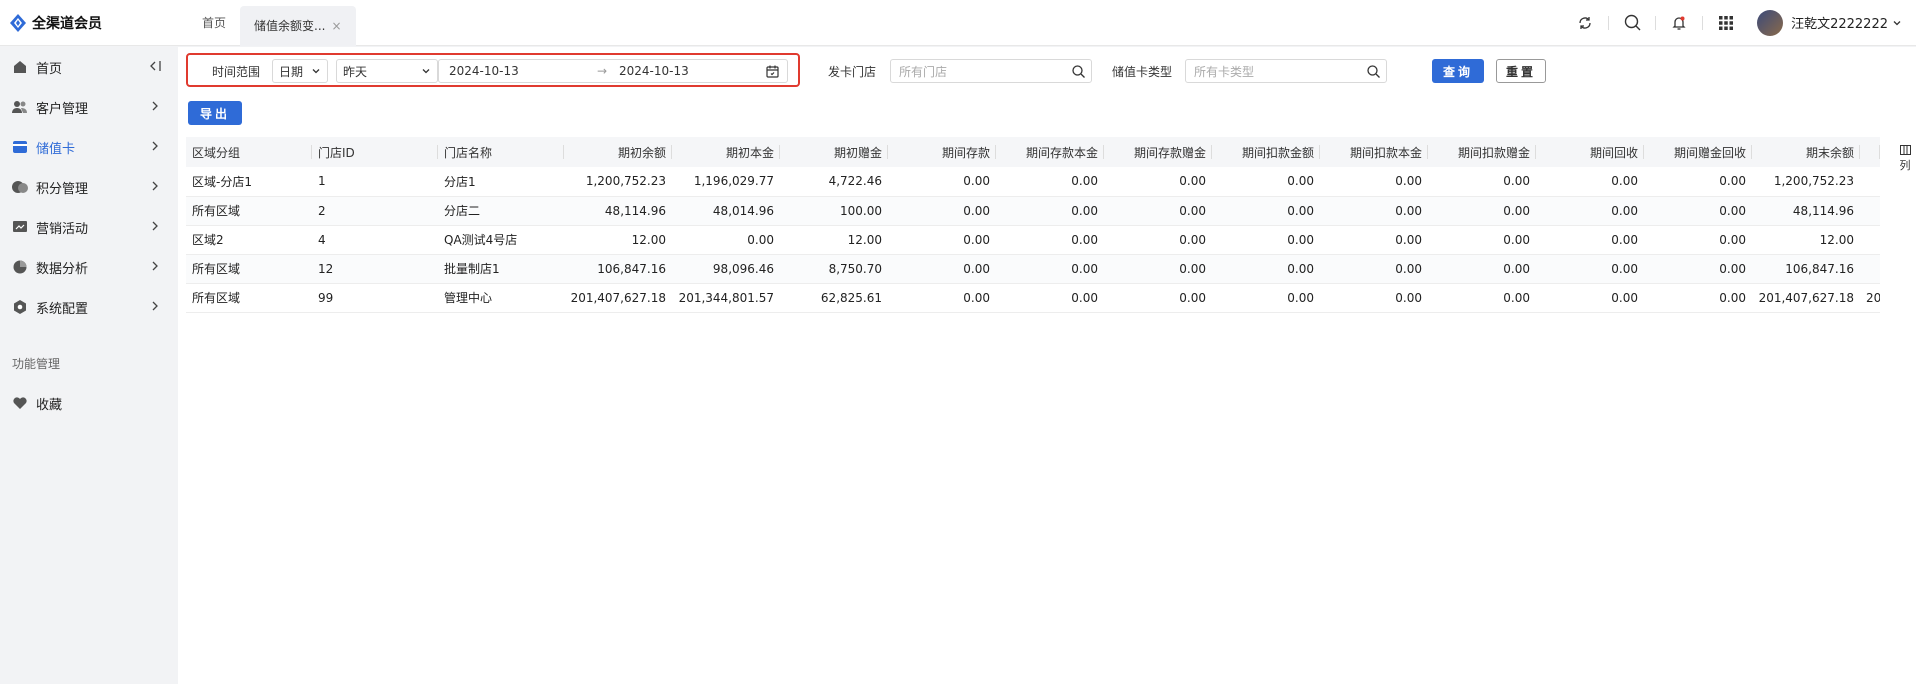 This screenshot has width=1916, height=684. Describe the element at coordinates (249, 269) in the screenshot. I see `table-cell: 所有区域` at that location.